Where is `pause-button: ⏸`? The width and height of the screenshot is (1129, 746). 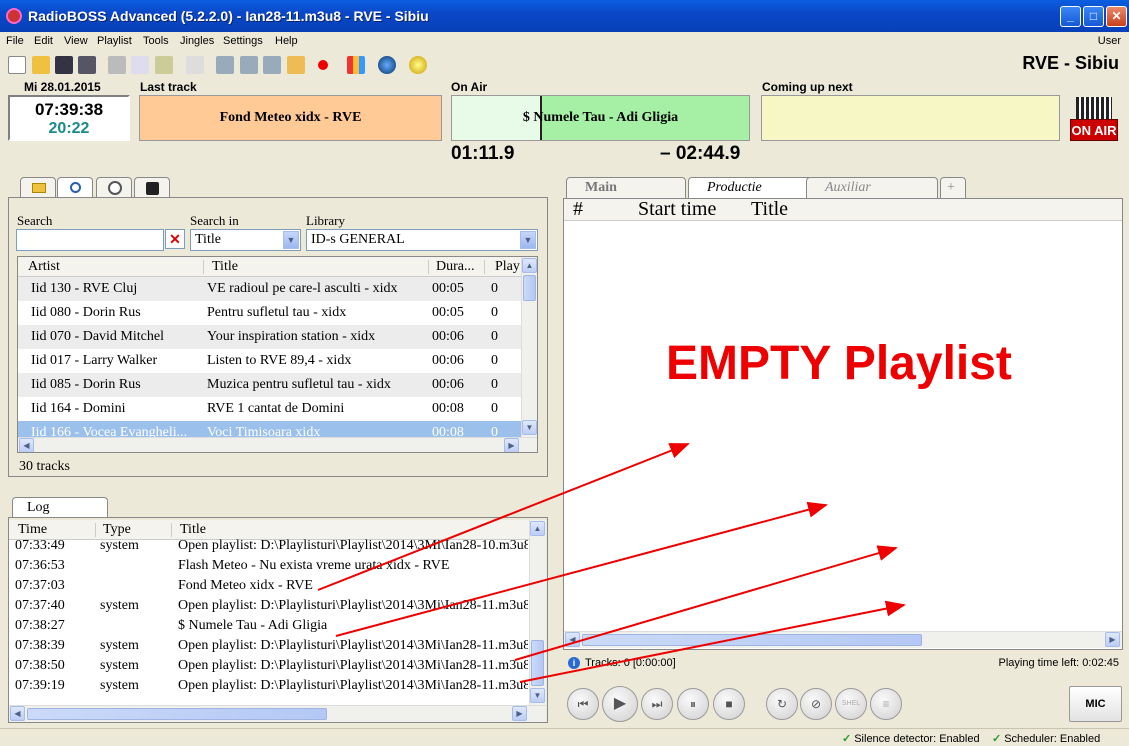 pause-button: ⏸ is located at coordinates (693, 704).